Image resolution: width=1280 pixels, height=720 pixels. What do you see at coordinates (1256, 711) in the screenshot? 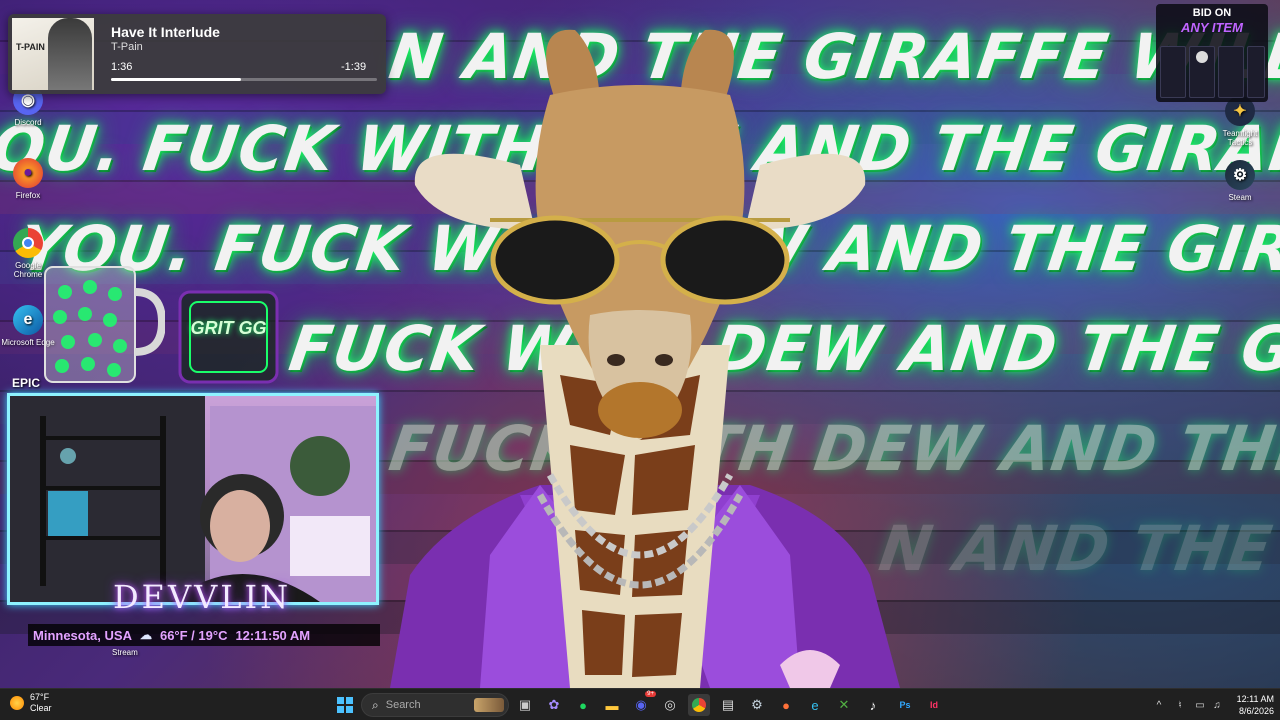
I see `tray-date: 8/6/2026` at bounding box center [1256, 711].